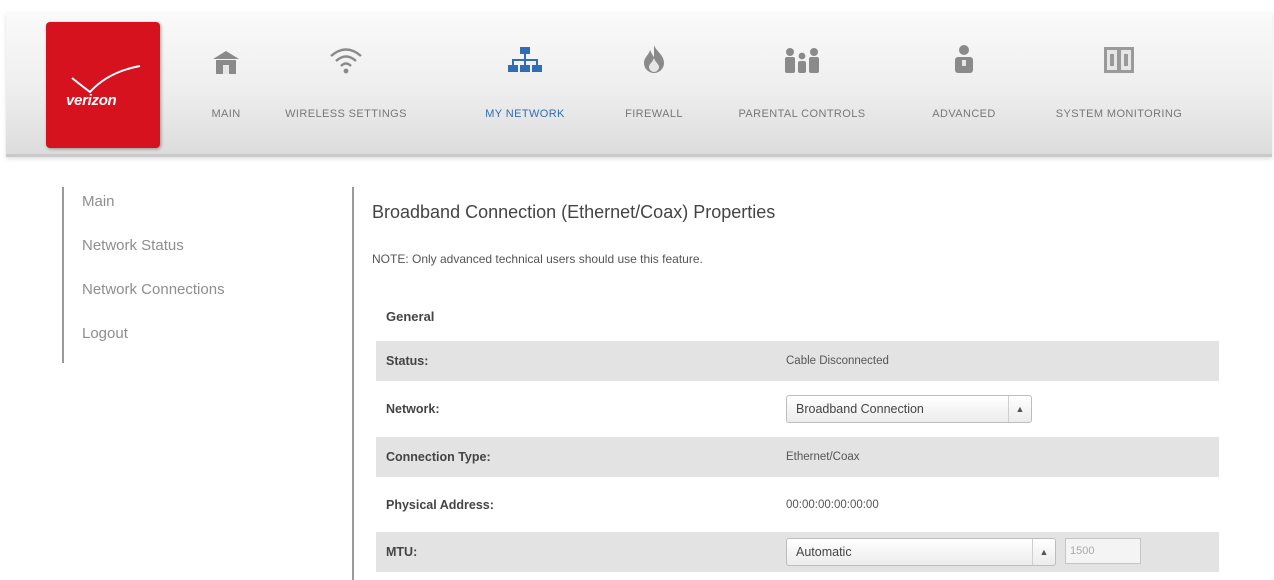  I want to click on nav-label: FIREWALL, so click(654, 114).